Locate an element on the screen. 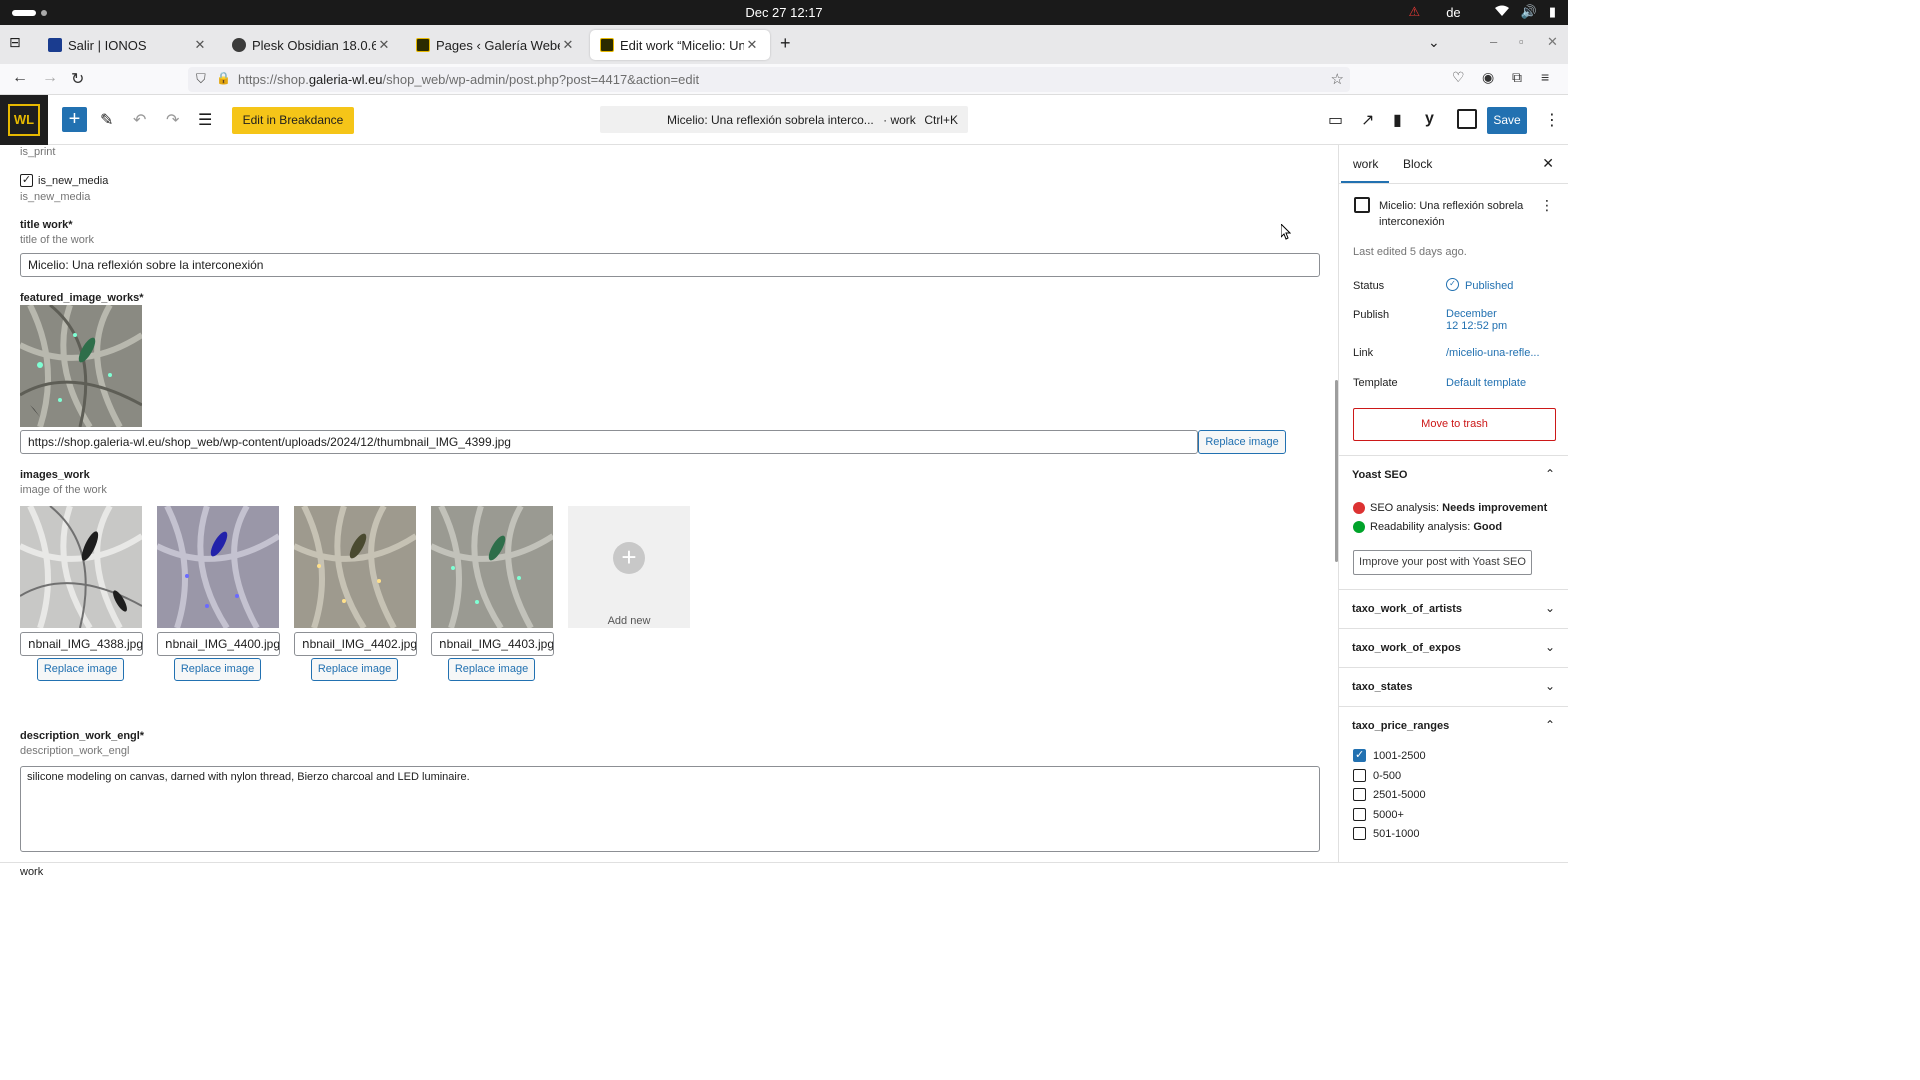  tab-block: Block is located at coordinates (1417, 164).